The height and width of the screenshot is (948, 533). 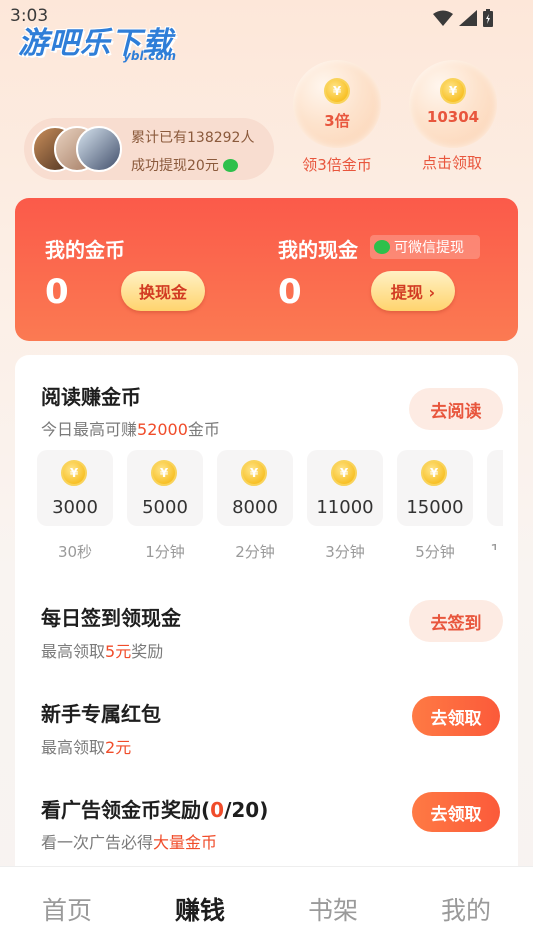 I want to click on wechat-withdraw-tag: 可微信提现, so click(x=425, y=247).